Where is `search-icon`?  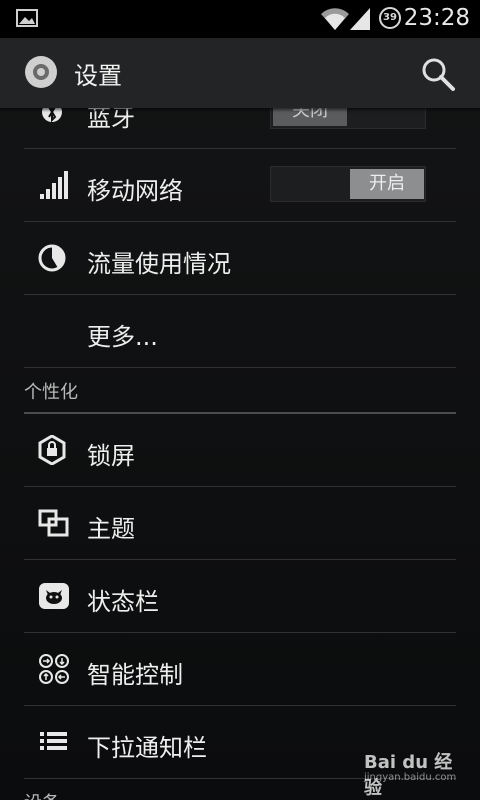 search-icon is located at coordinates (438, 74).